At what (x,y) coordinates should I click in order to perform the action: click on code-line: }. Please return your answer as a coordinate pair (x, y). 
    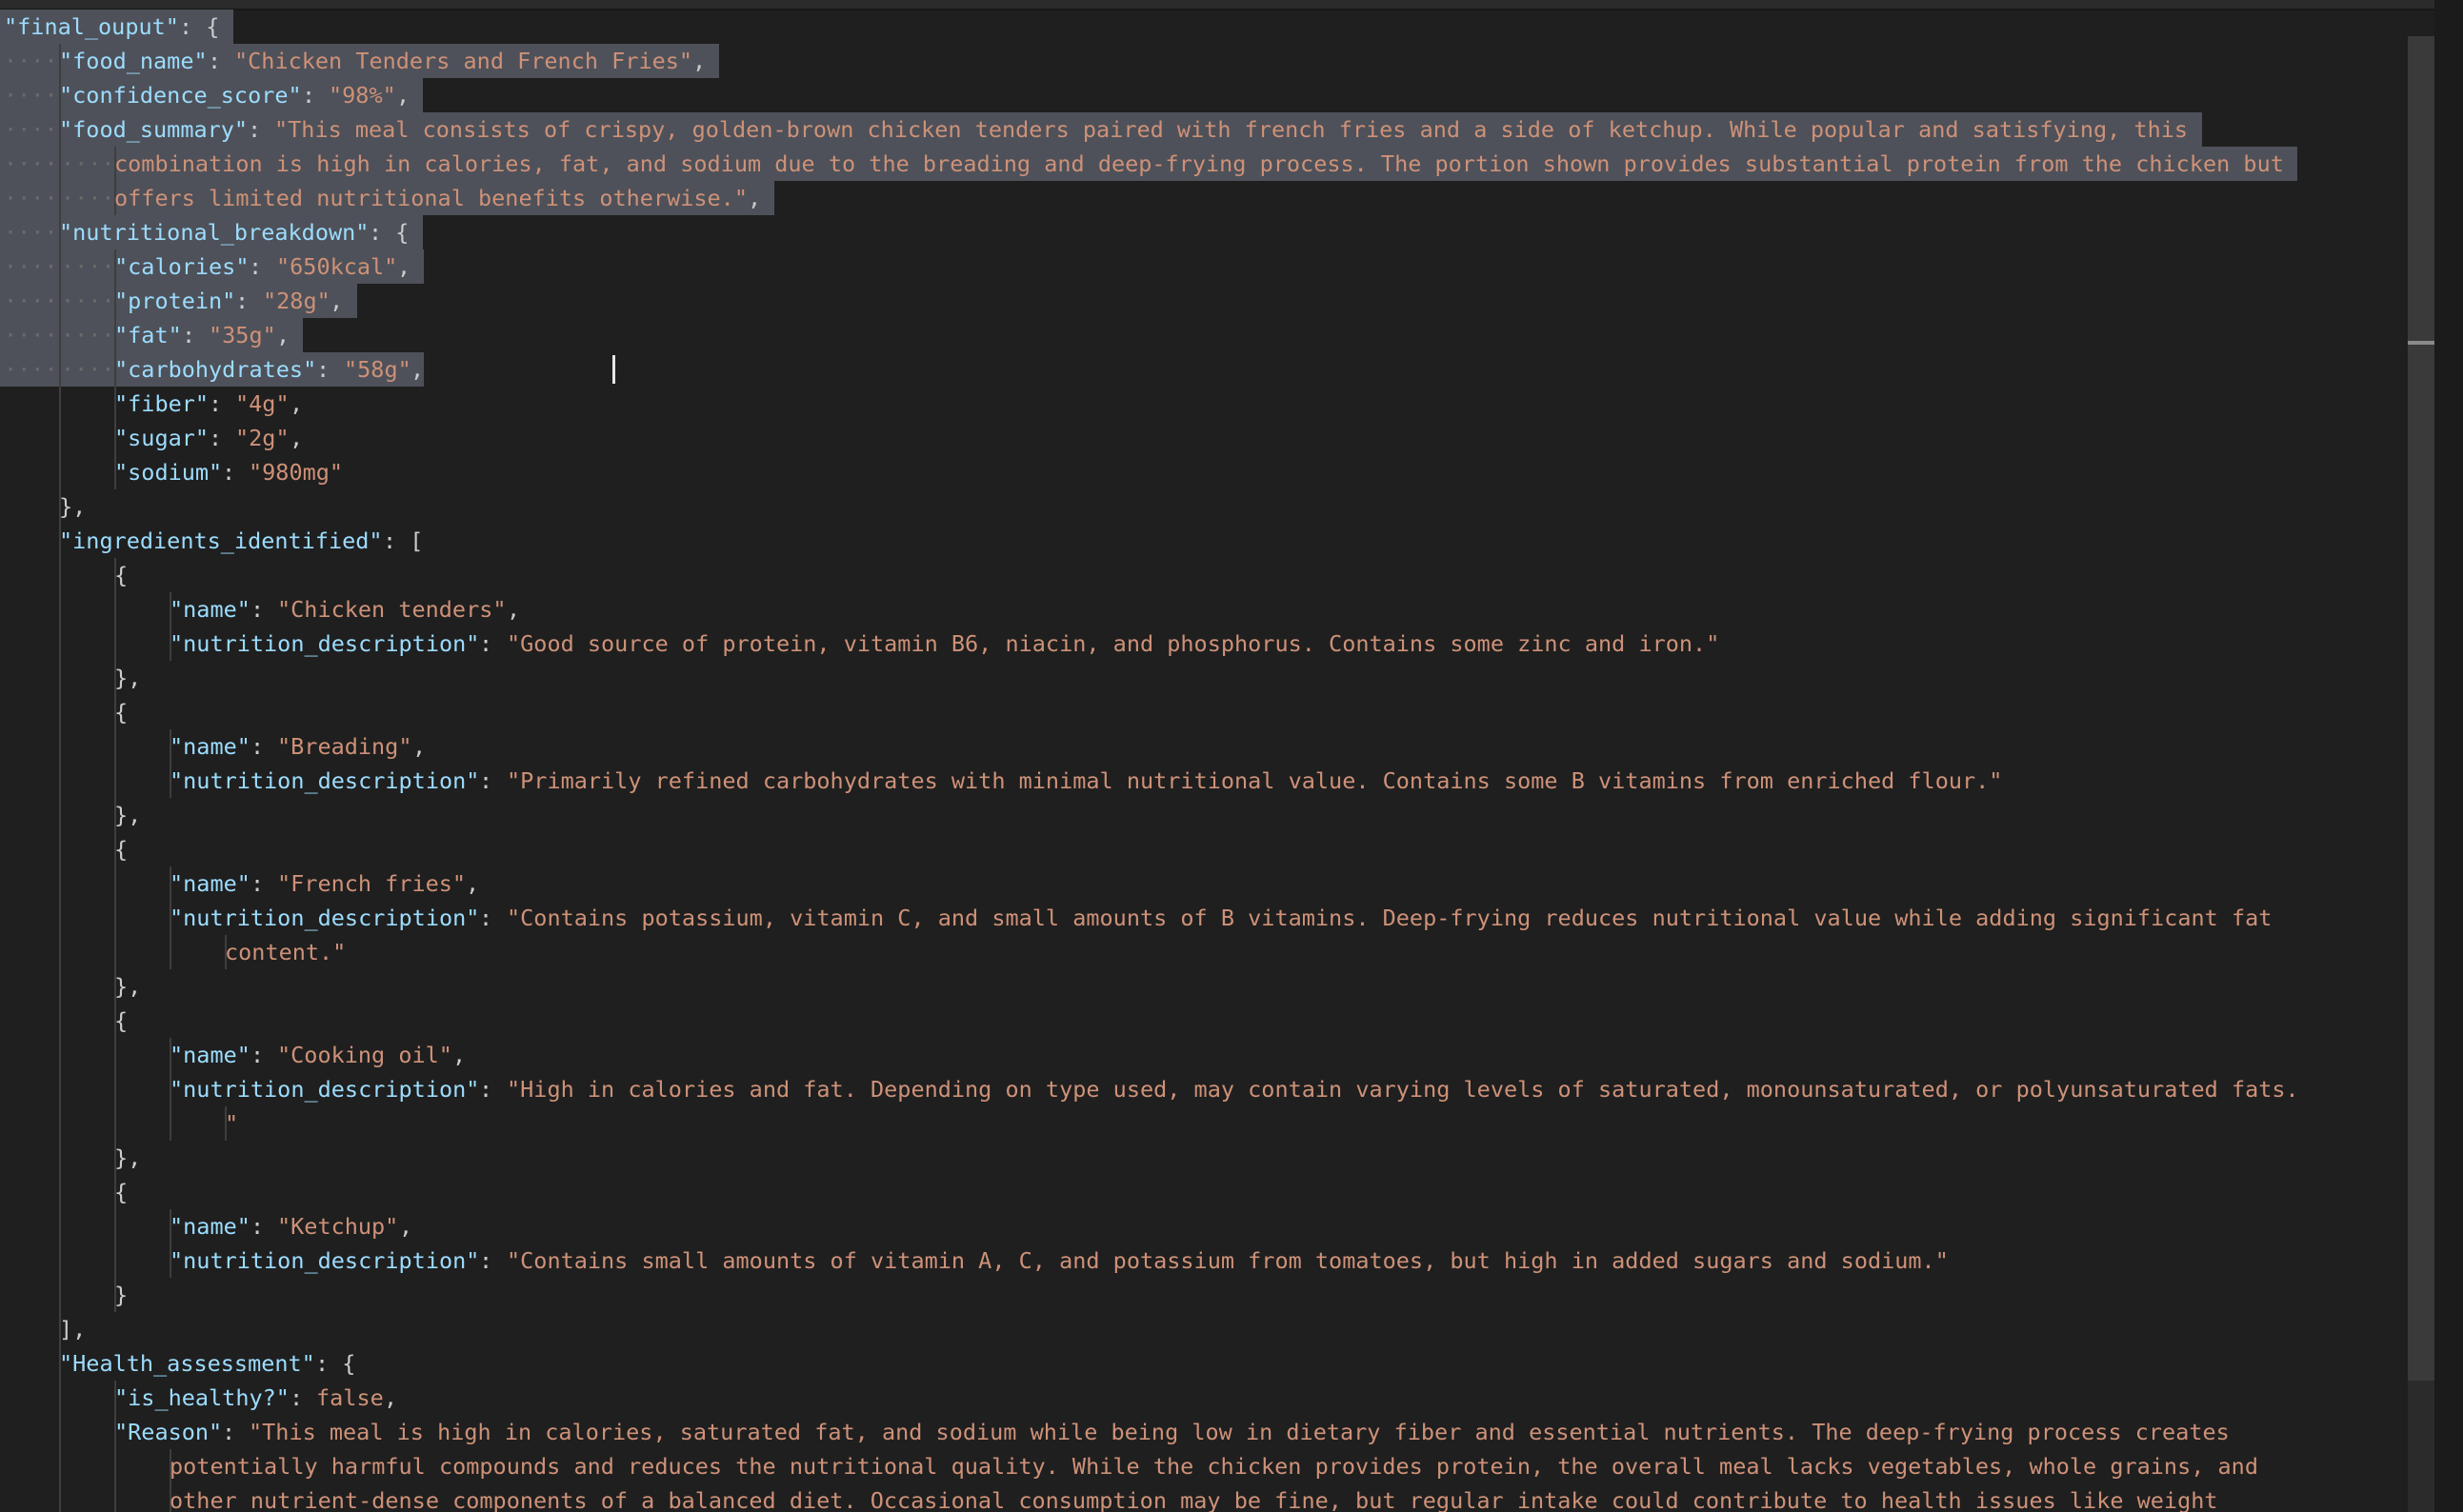
    Looking at the image, I should click on (1202, 1295).